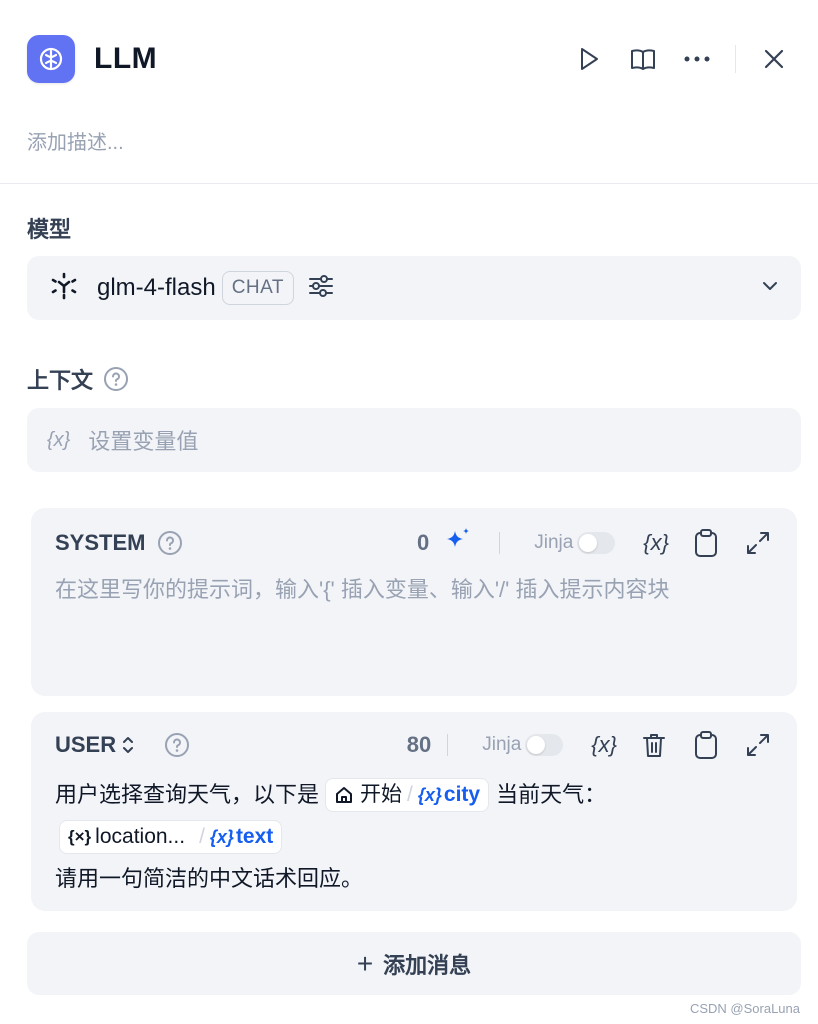 Image resolution: width=818 pixels, height=1024 pixels. Describe the element at coordinates (409, 183) in the screenshot. I see `header-divider-line` at that location.